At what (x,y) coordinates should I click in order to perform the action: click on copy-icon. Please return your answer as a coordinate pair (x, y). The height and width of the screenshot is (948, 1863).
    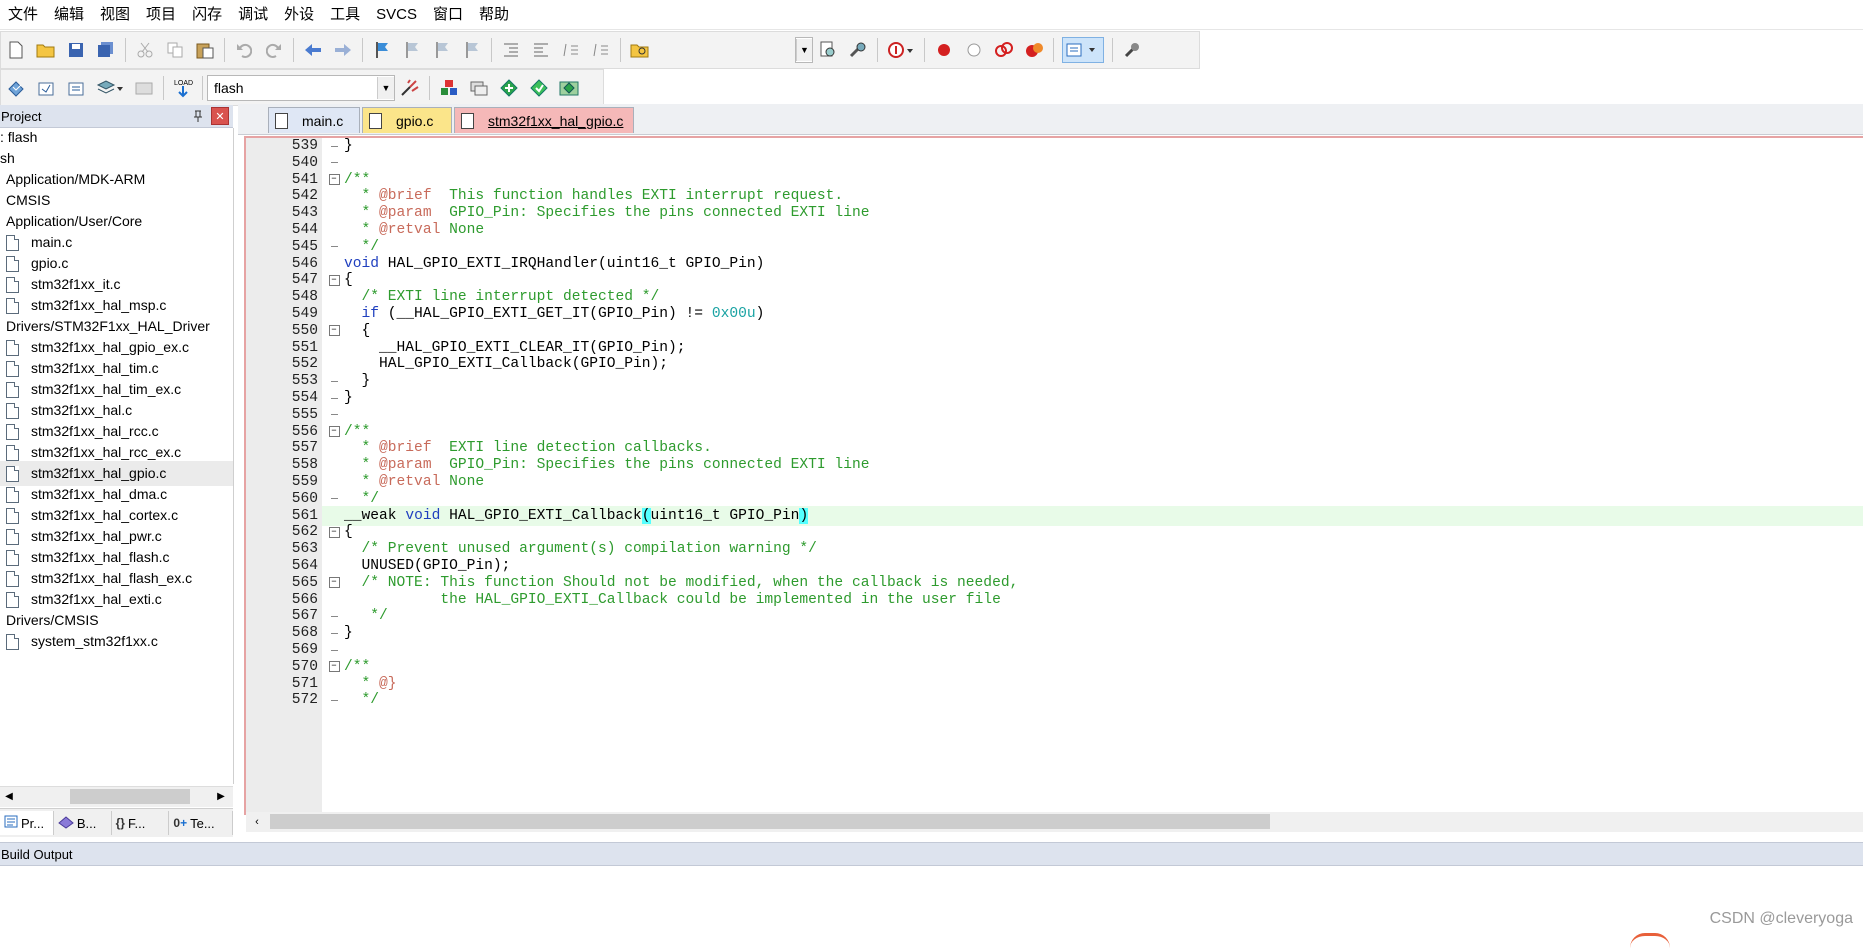
    Looking at the image, I should click on (175, 50).